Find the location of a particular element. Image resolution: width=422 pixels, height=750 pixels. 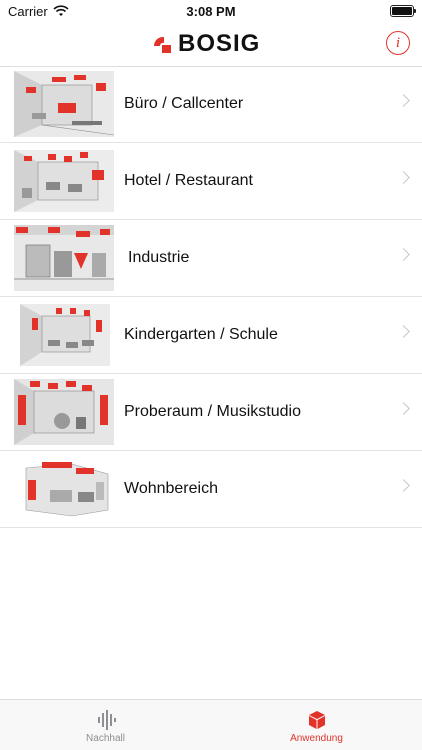

list-item-kindergarten: Kindergarten / Schule is located at coordinates (211, 335).